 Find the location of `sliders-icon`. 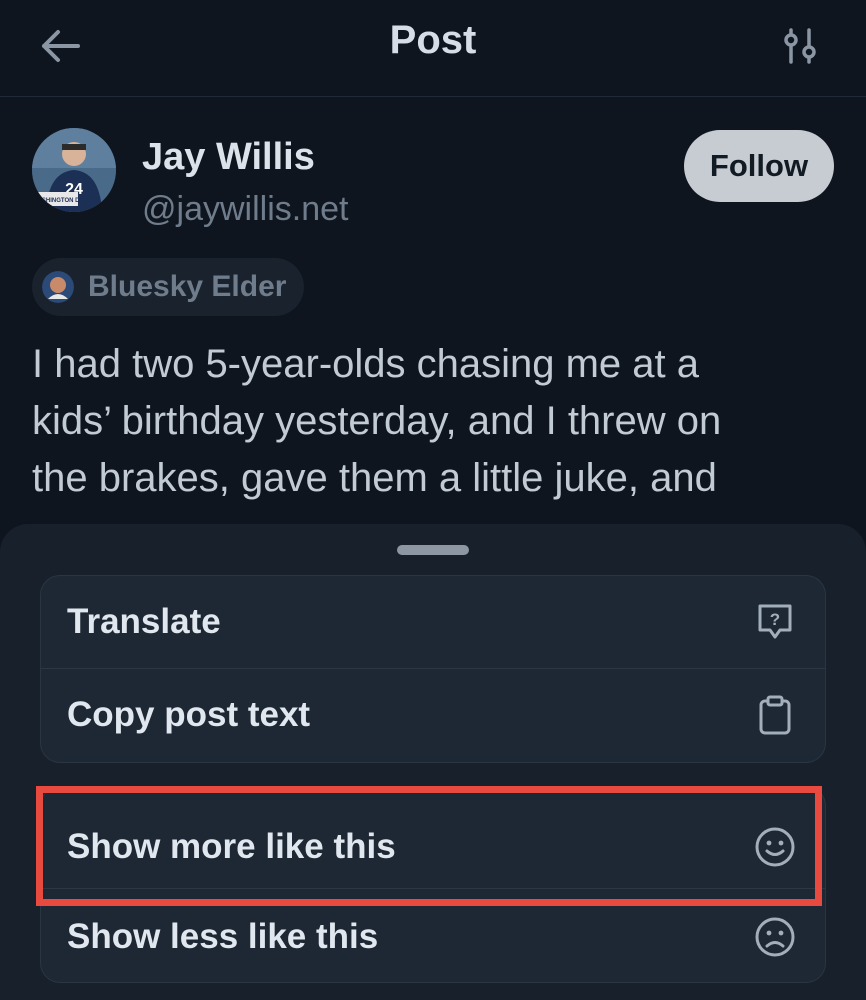

sliders-icon is located at coordinates (800, 46).